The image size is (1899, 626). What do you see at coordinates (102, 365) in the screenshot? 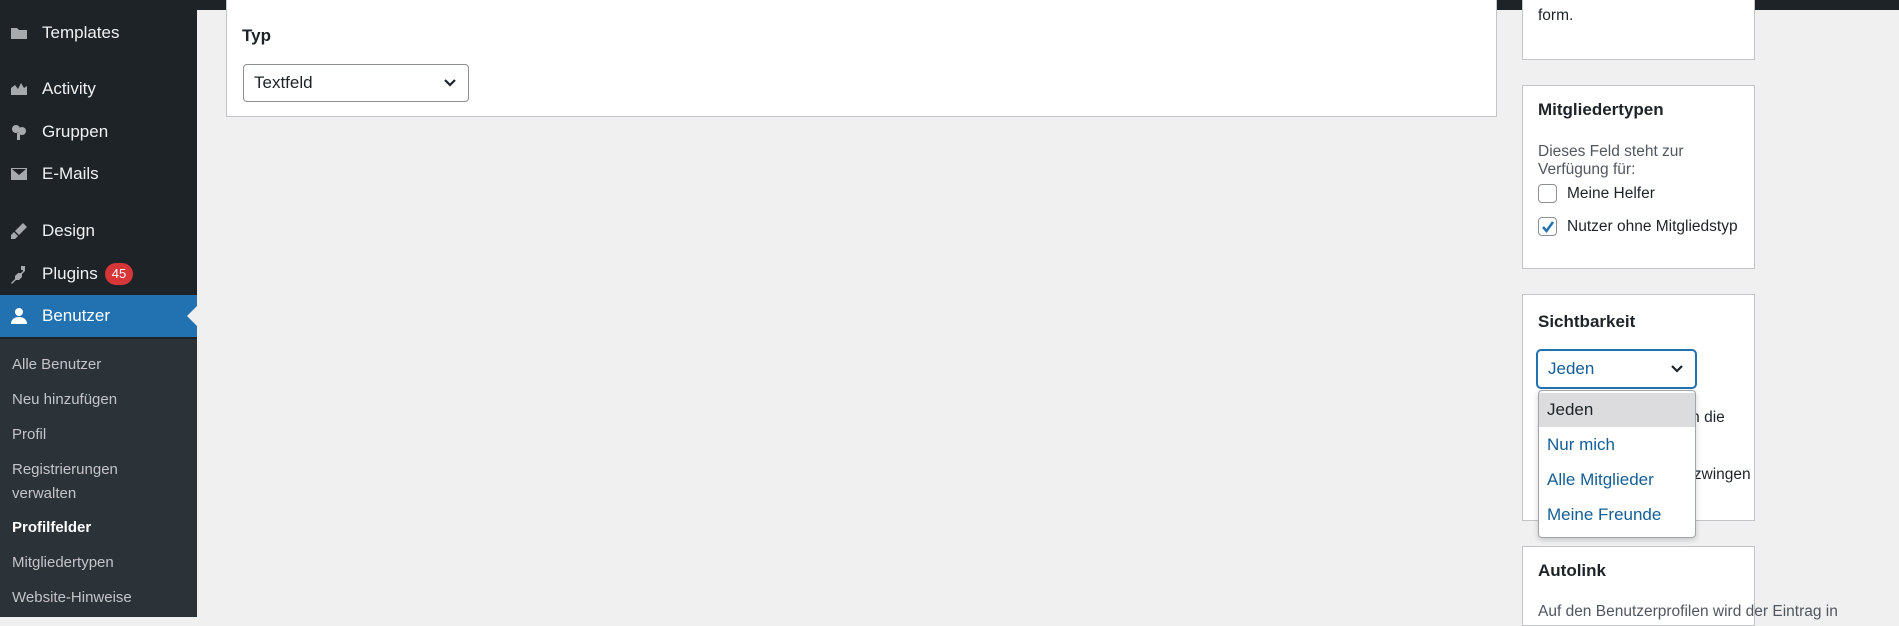
I see `submenu-item-alle-benutzer: Alle Benutzer` at bounding box center [102, 365].